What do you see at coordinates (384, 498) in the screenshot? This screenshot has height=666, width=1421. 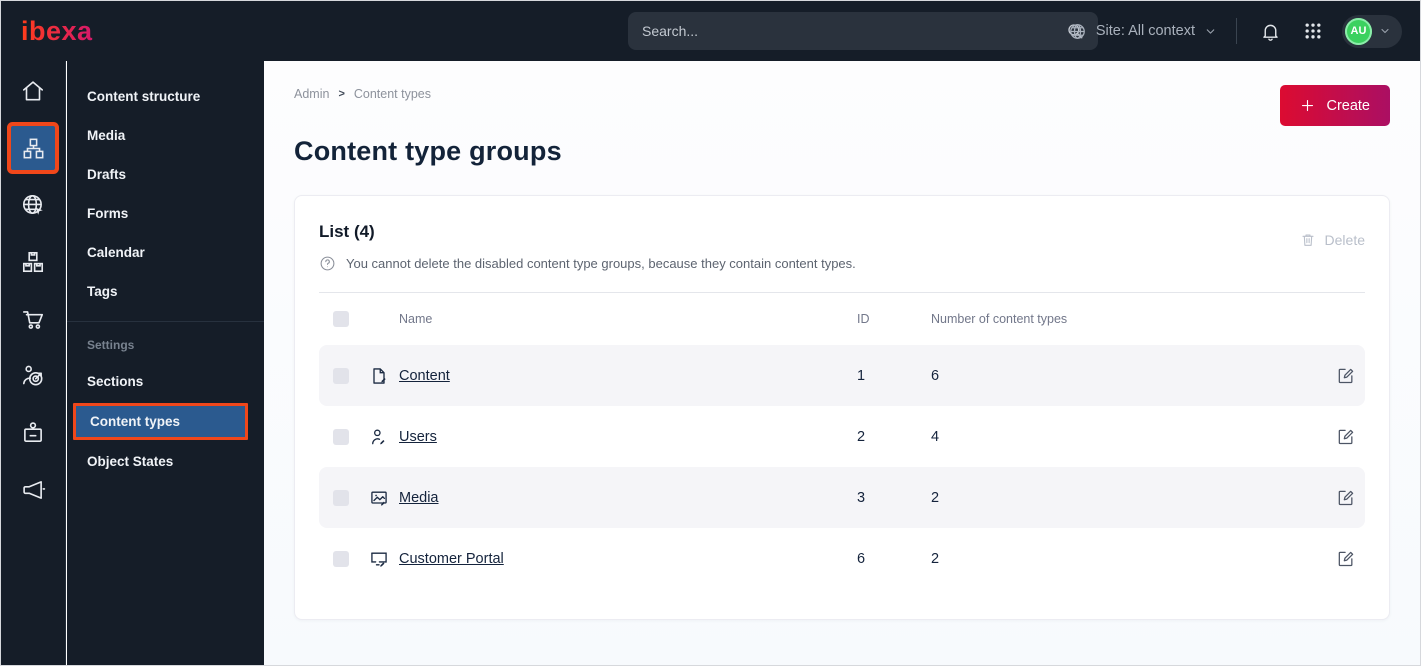 I see `media-image-icon` at bounding box center [384, 498].